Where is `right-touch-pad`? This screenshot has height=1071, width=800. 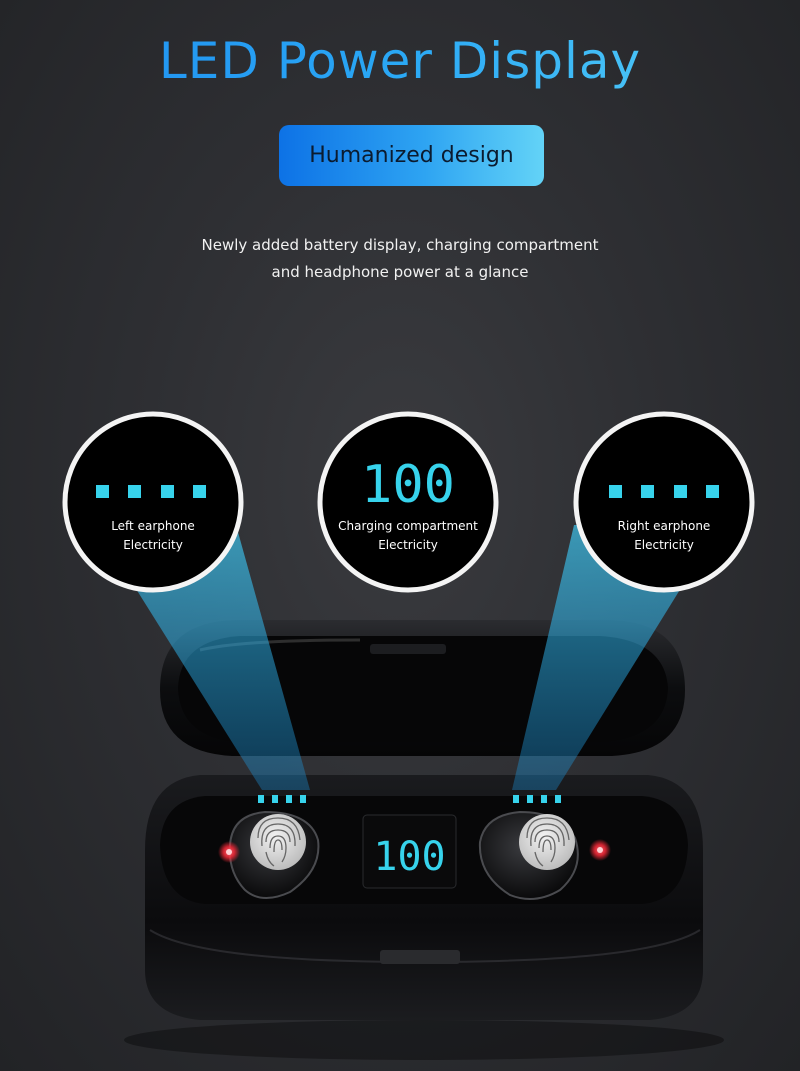
right-touch-pad is located at coordinates (547, 842).